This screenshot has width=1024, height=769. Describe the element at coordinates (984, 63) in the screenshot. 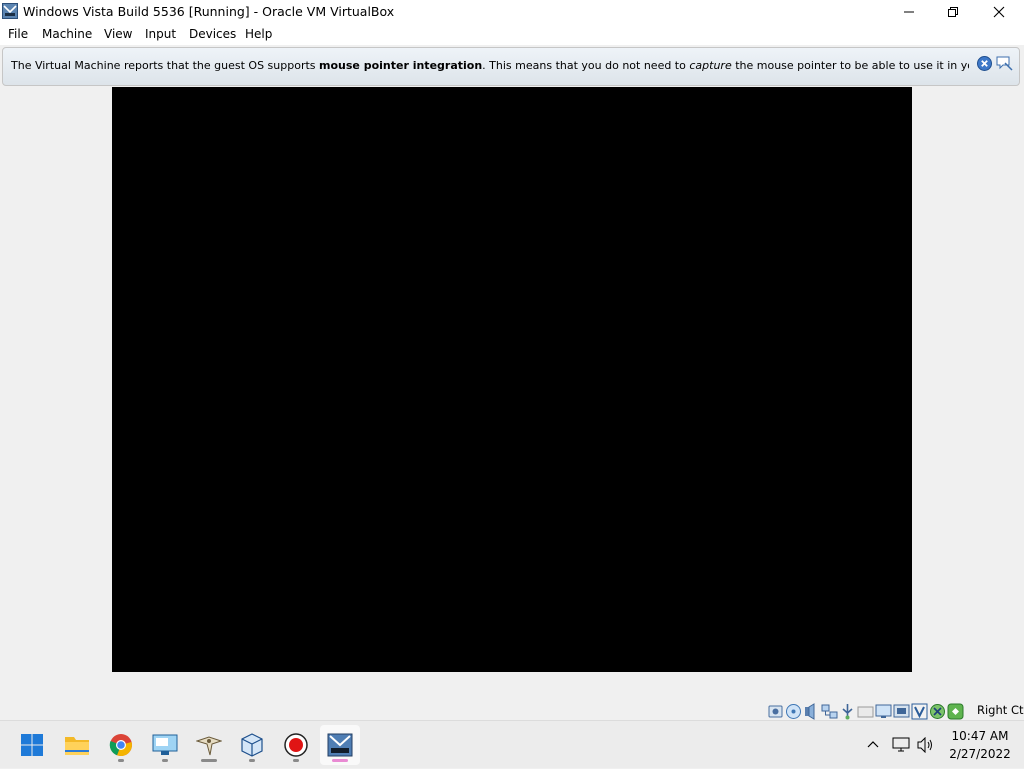

I see `close-notice-icon` at that location.